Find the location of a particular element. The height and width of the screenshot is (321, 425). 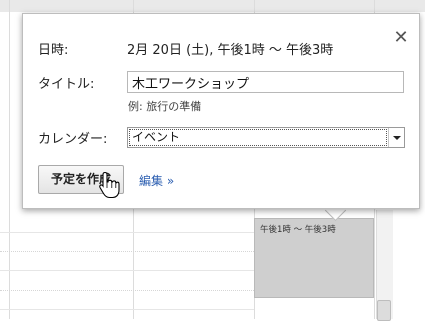

calendar-select: イベント is located at coordinates (266, 137).